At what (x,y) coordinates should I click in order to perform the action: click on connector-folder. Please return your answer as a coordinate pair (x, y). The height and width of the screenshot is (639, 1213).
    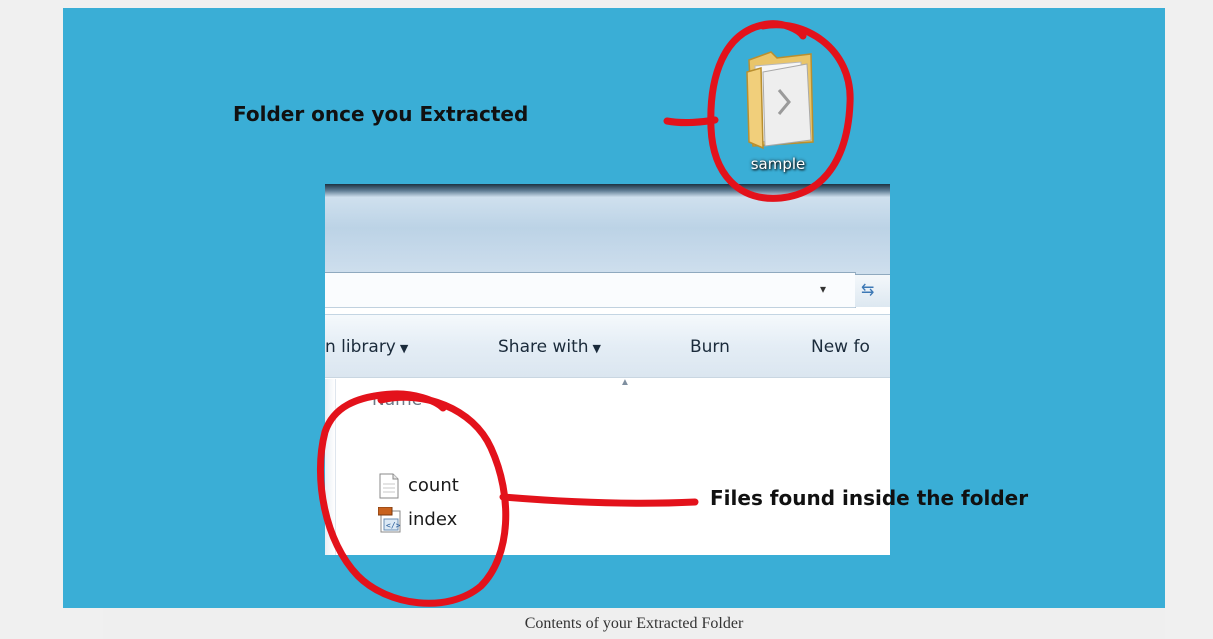
    Looking at the image, I should click on (691, 121).